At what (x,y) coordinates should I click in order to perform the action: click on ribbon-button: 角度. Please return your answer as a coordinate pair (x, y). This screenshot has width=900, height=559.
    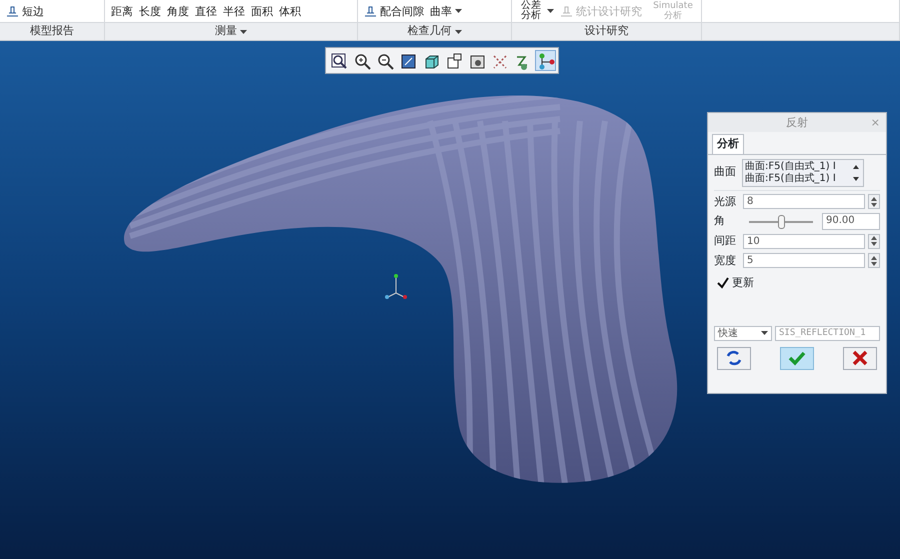
    Looking at the image, I should click on (178, 11).